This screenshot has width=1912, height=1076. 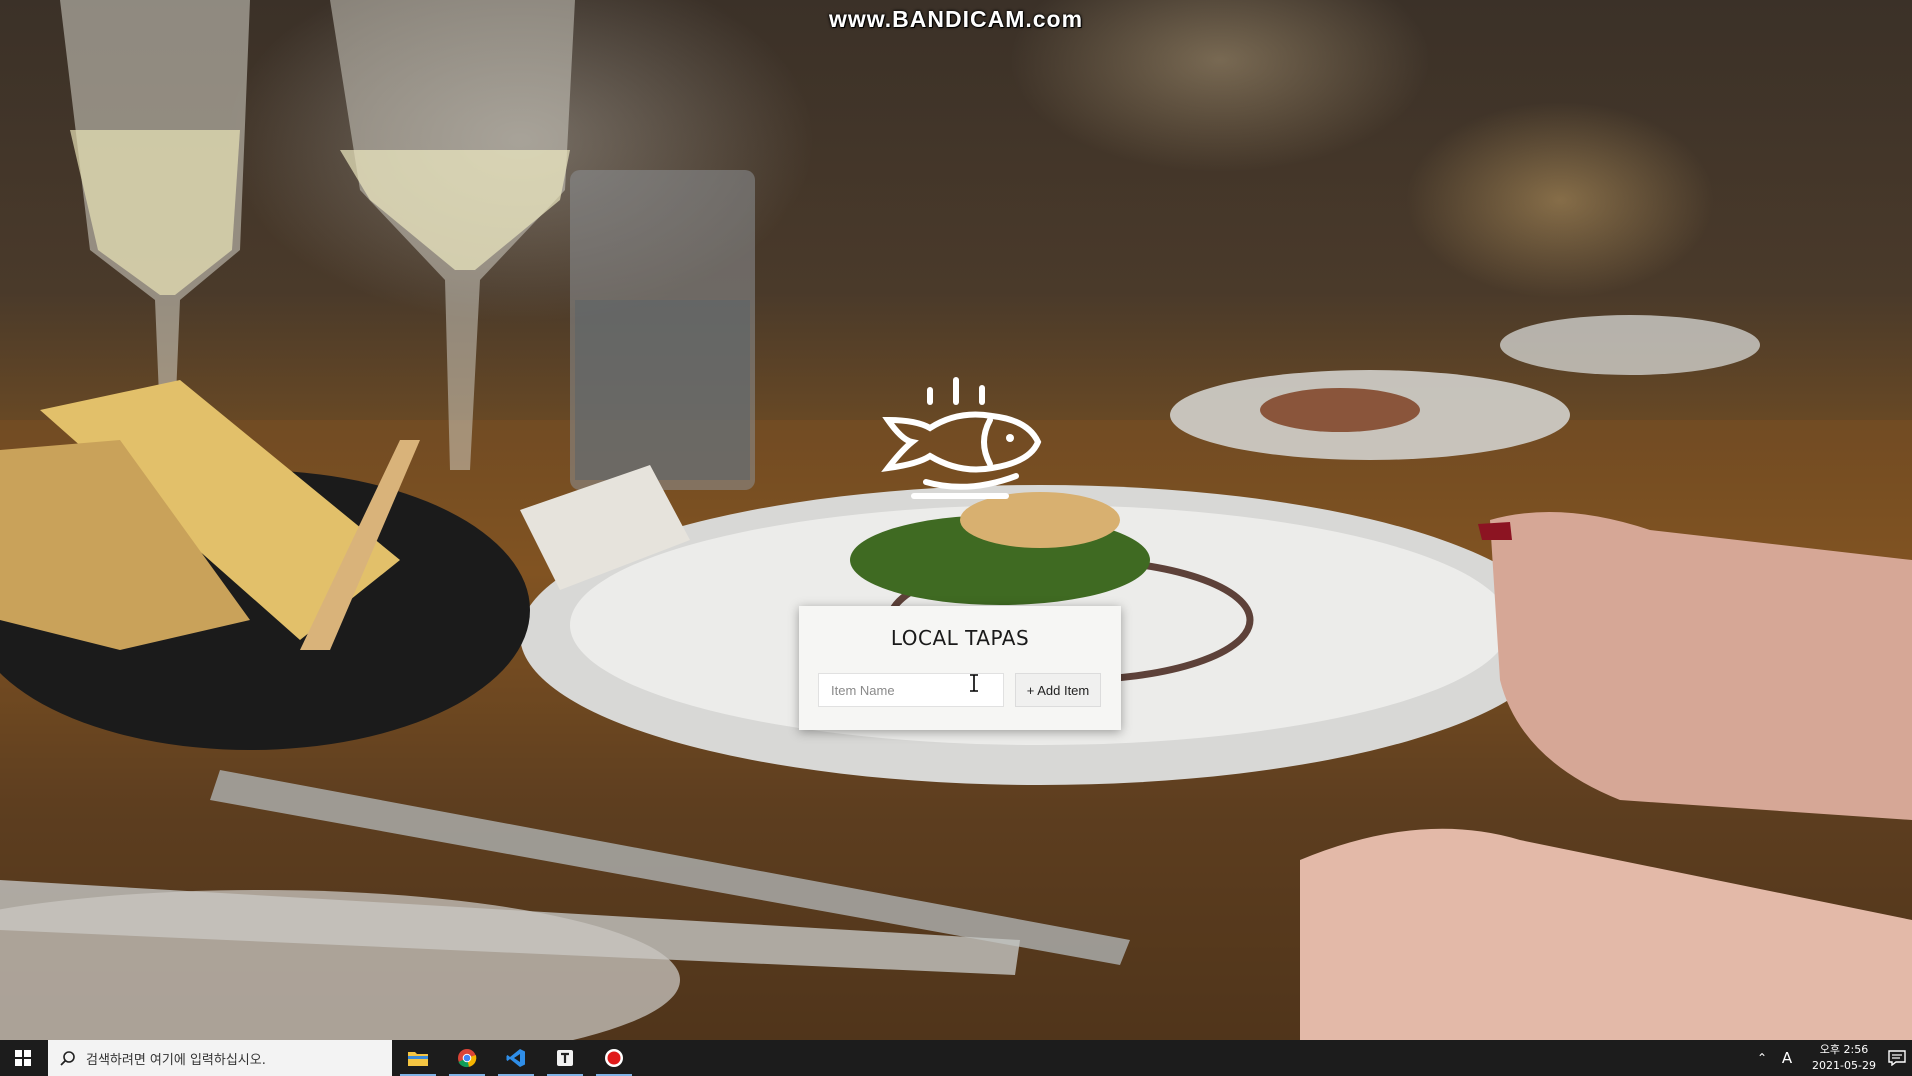 I want to click on taskbar-file-explorer, so click(x=418, y=1058).